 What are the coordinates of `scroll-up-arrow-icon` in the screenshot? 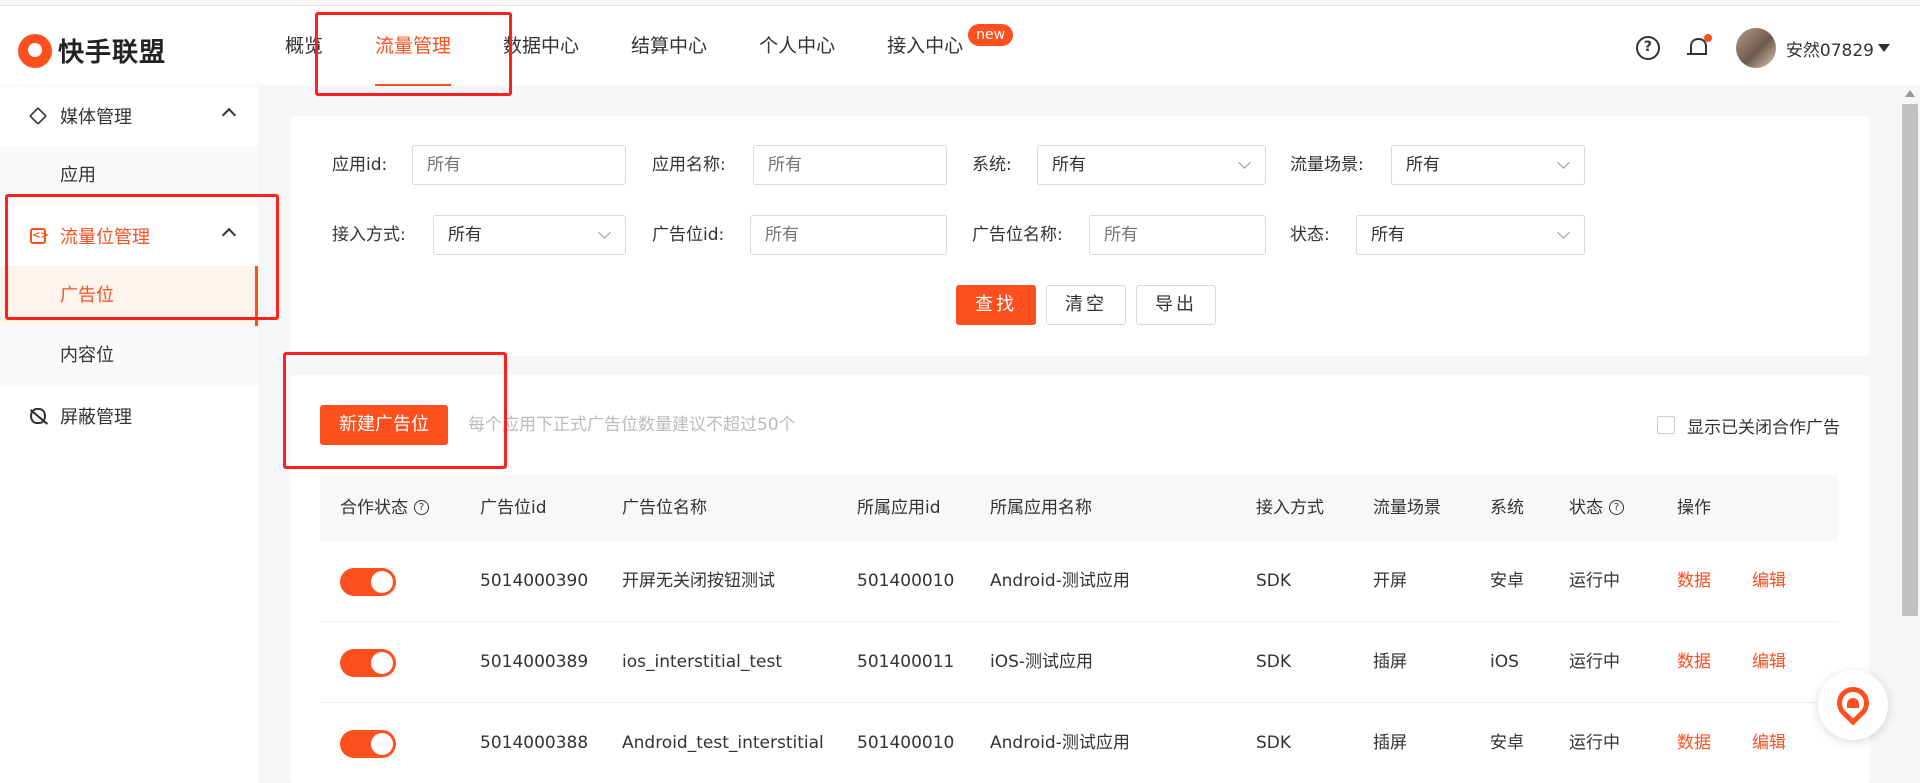 It's located at (1910, 93).